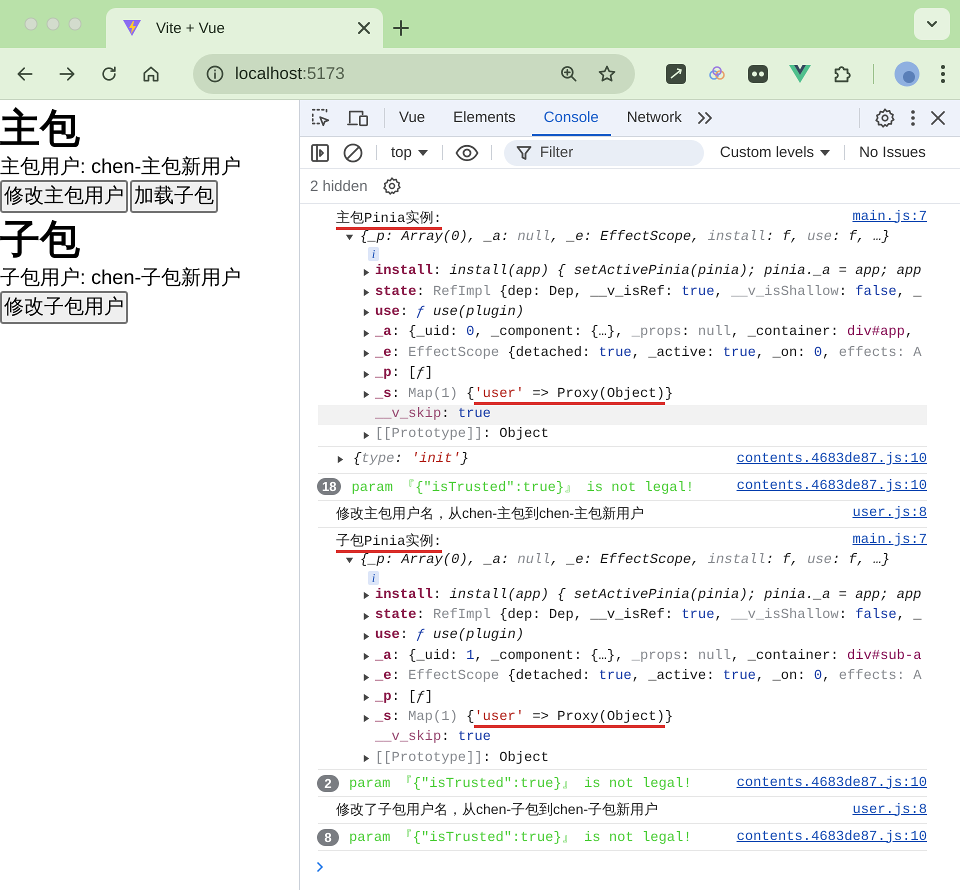 The image size is (960, 890). What do you see at coordinates (328, 783) in the screenshot?
I see `repeat-count: 2` at bounding box center [328, 783].